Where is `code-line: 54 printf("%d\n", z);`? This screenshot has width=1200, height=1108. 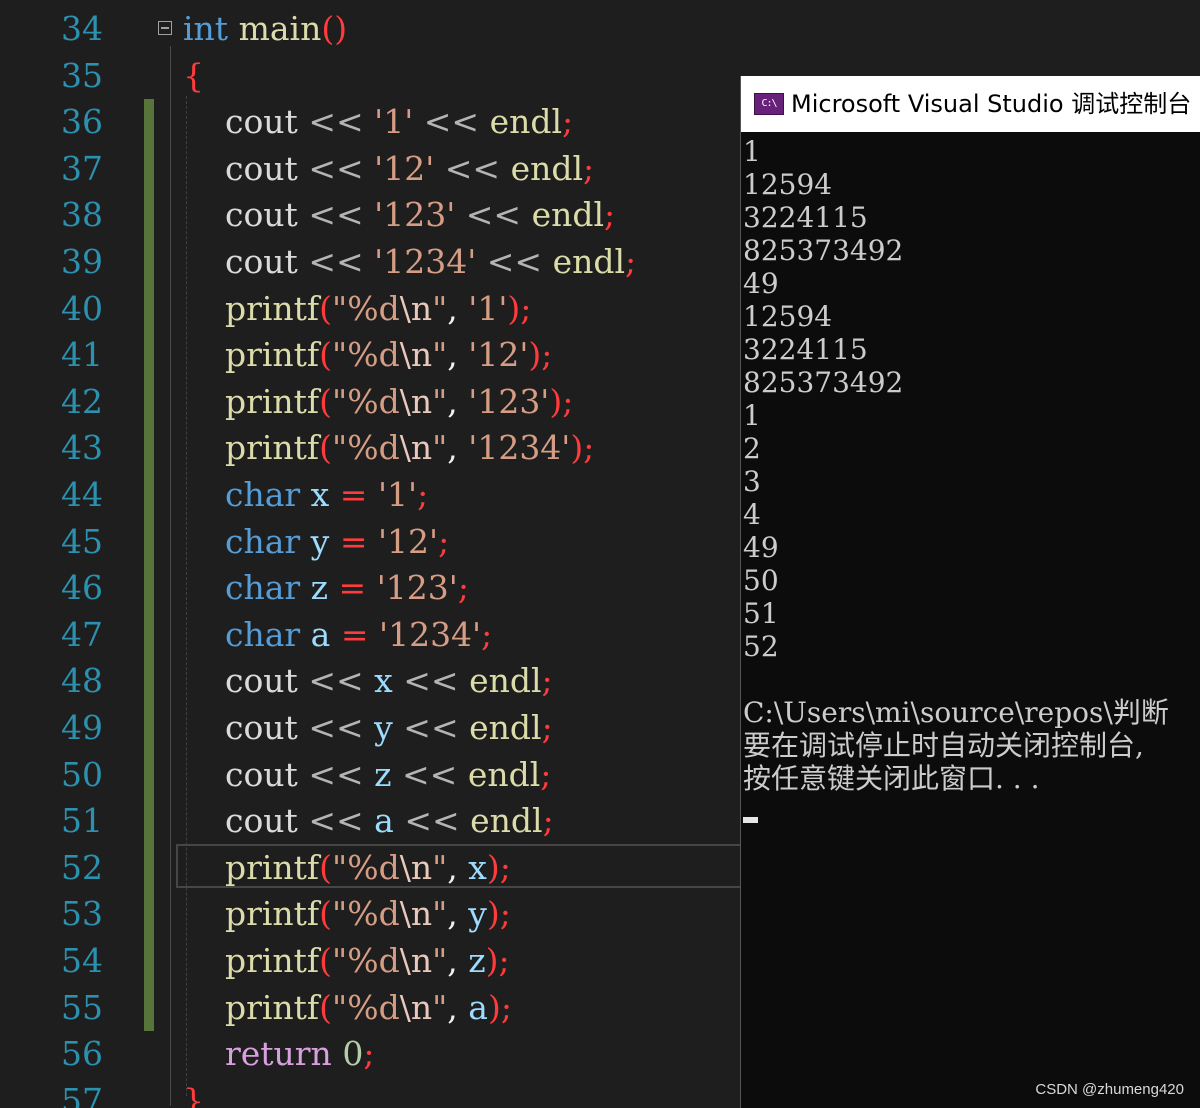
code-line: 54 printf("%d\n", z); is located at coordinates (370, 961).